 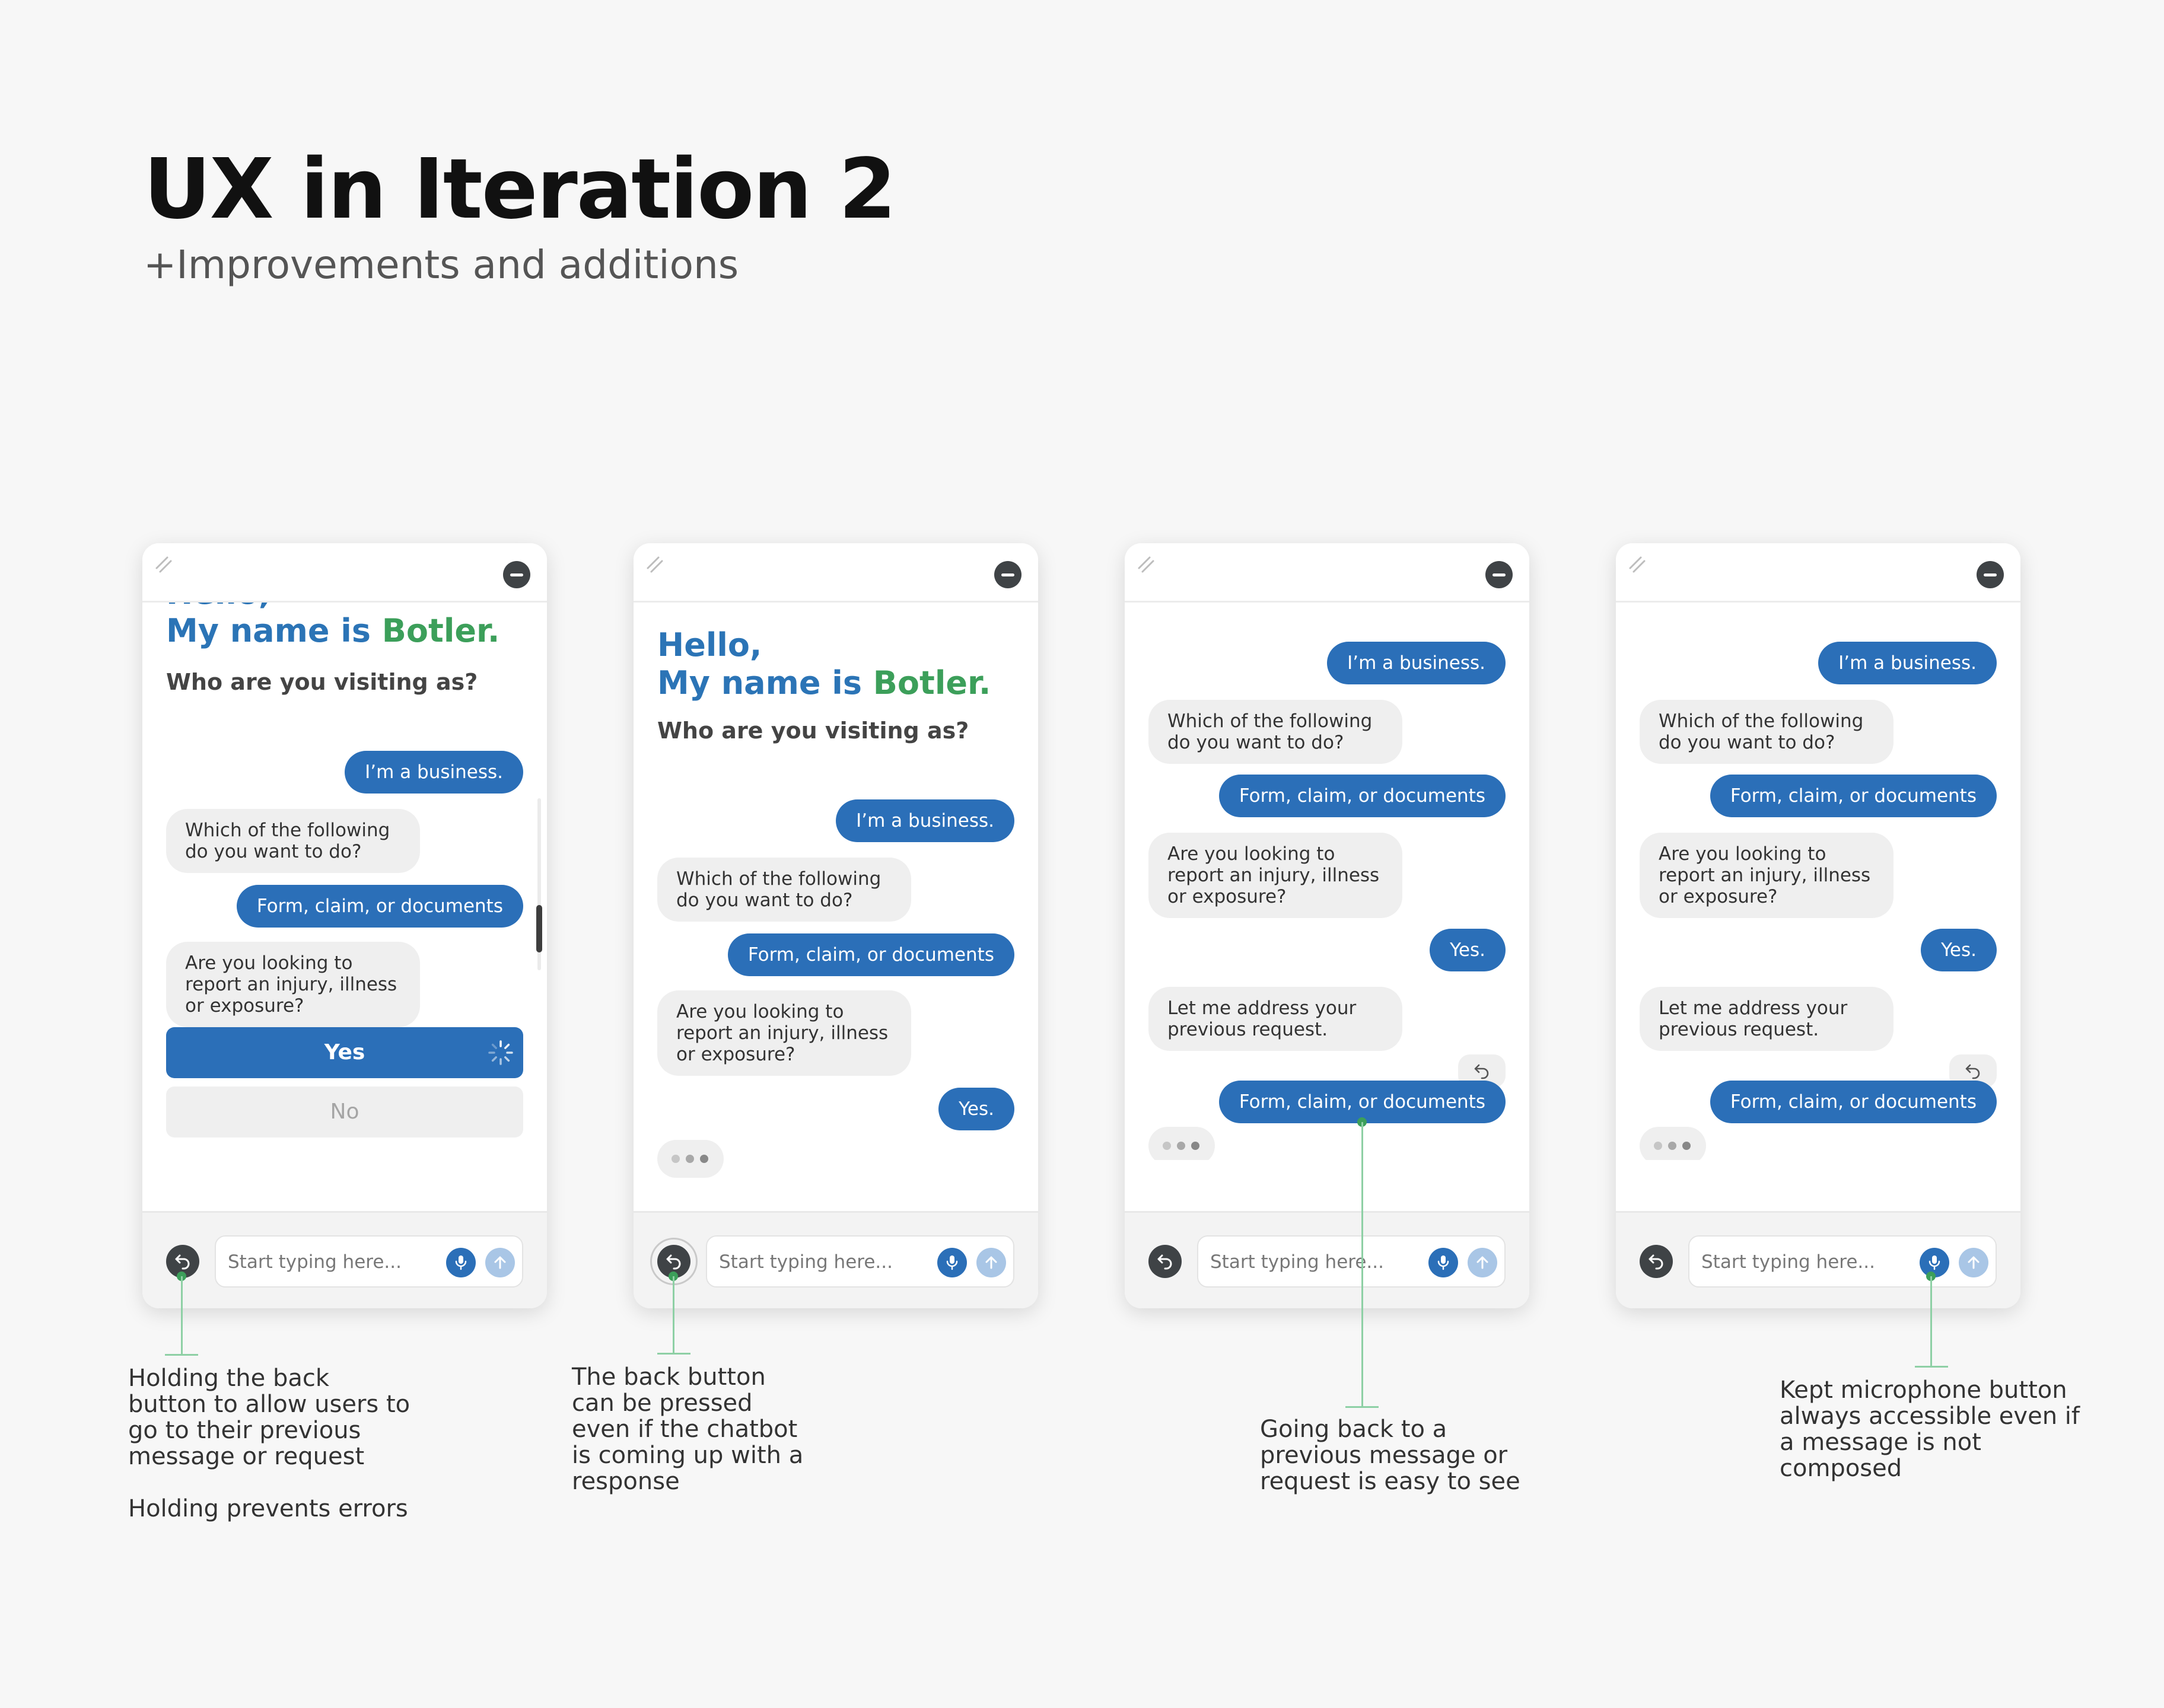 What do you see at coordinates (268, 1508) in the screenshot?
I see `annotation-text: Holding prevents errors` at bounding box center [268, 1508].